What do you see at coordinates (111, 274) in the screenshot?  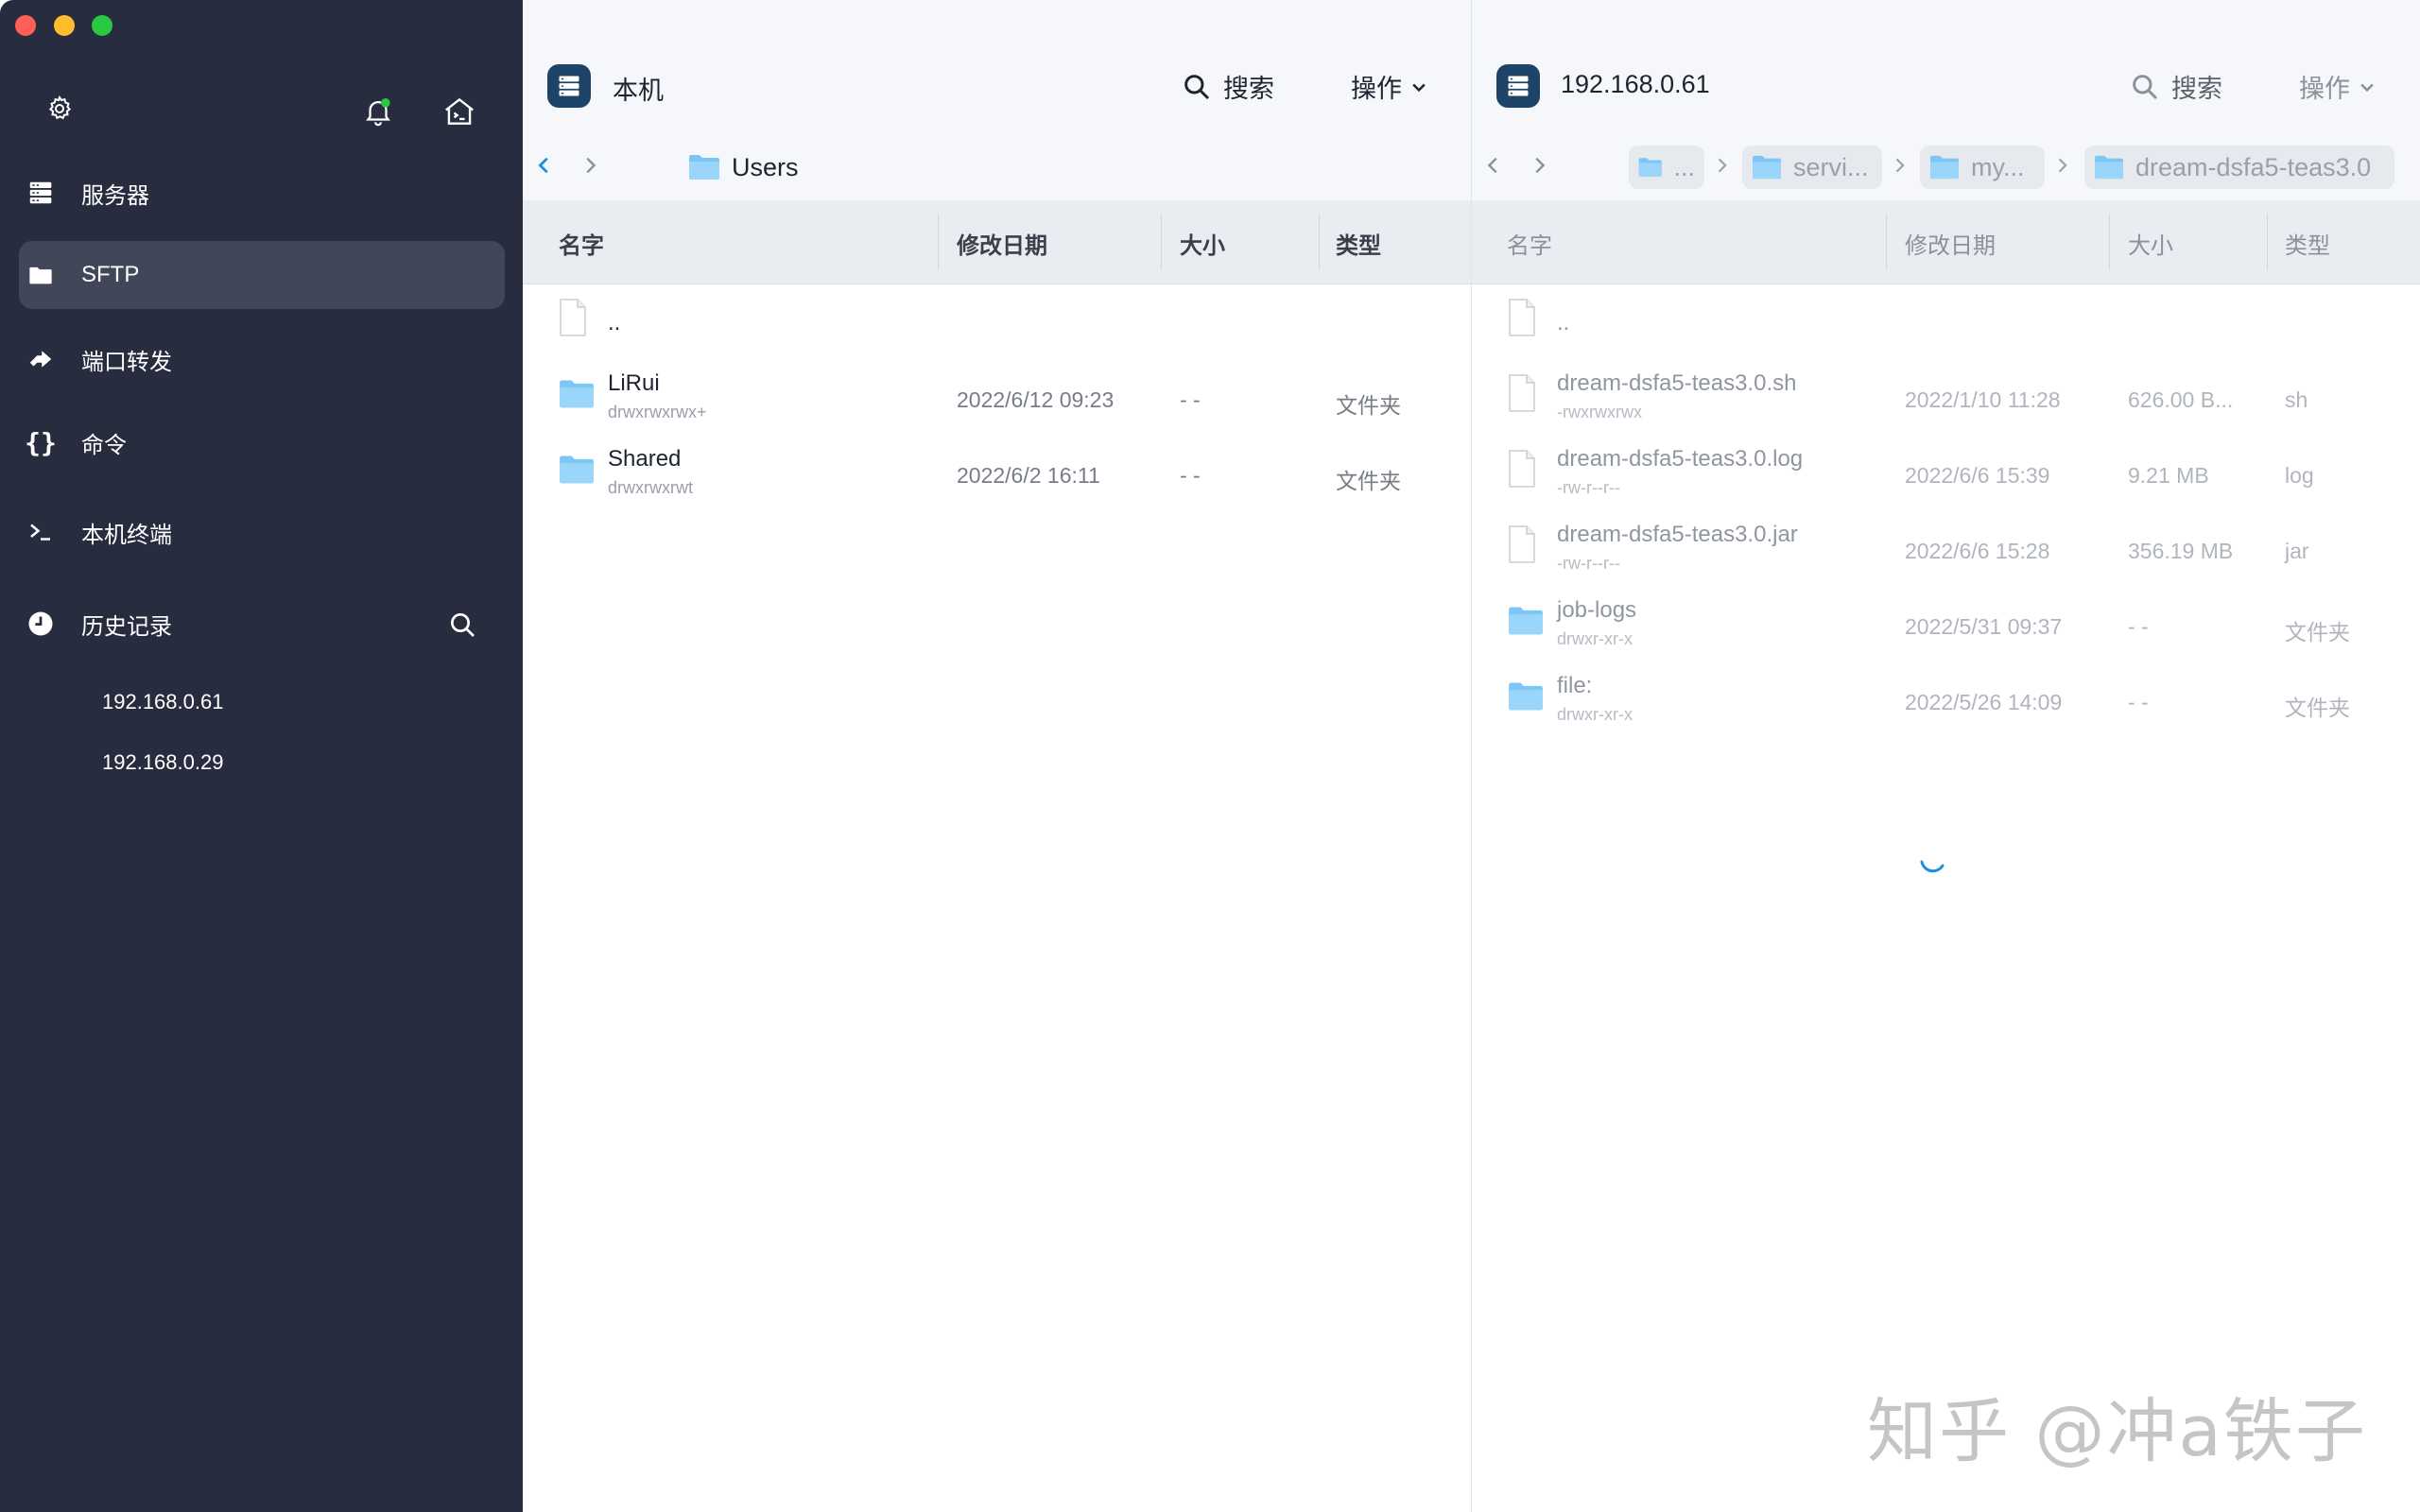 I see `sidebar-item-label: SFTP` at bounding box center [111, 274].